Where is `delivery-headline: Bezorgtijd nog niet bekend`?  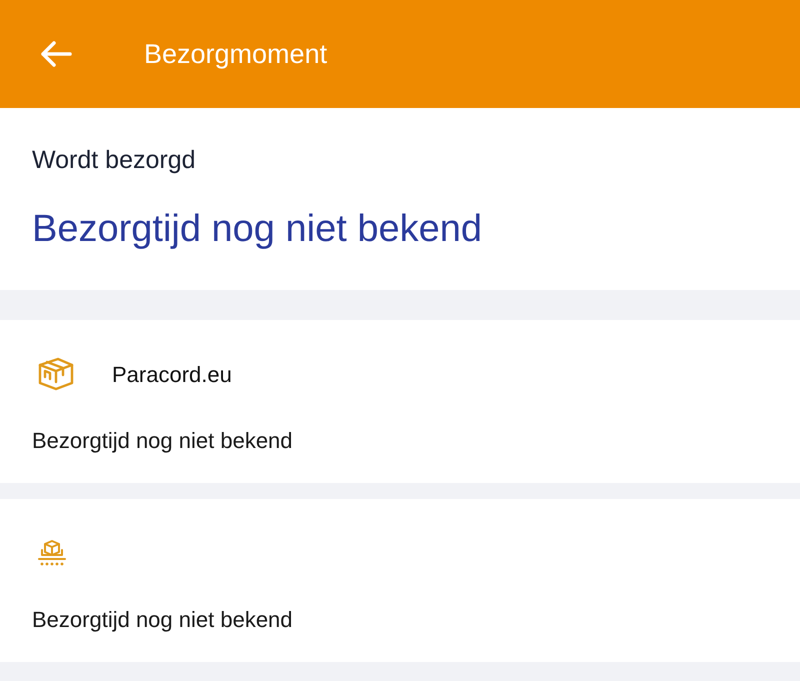
delivery-headline: Bezorgtijd nog niet bekend is located at coordinates (257, 229).